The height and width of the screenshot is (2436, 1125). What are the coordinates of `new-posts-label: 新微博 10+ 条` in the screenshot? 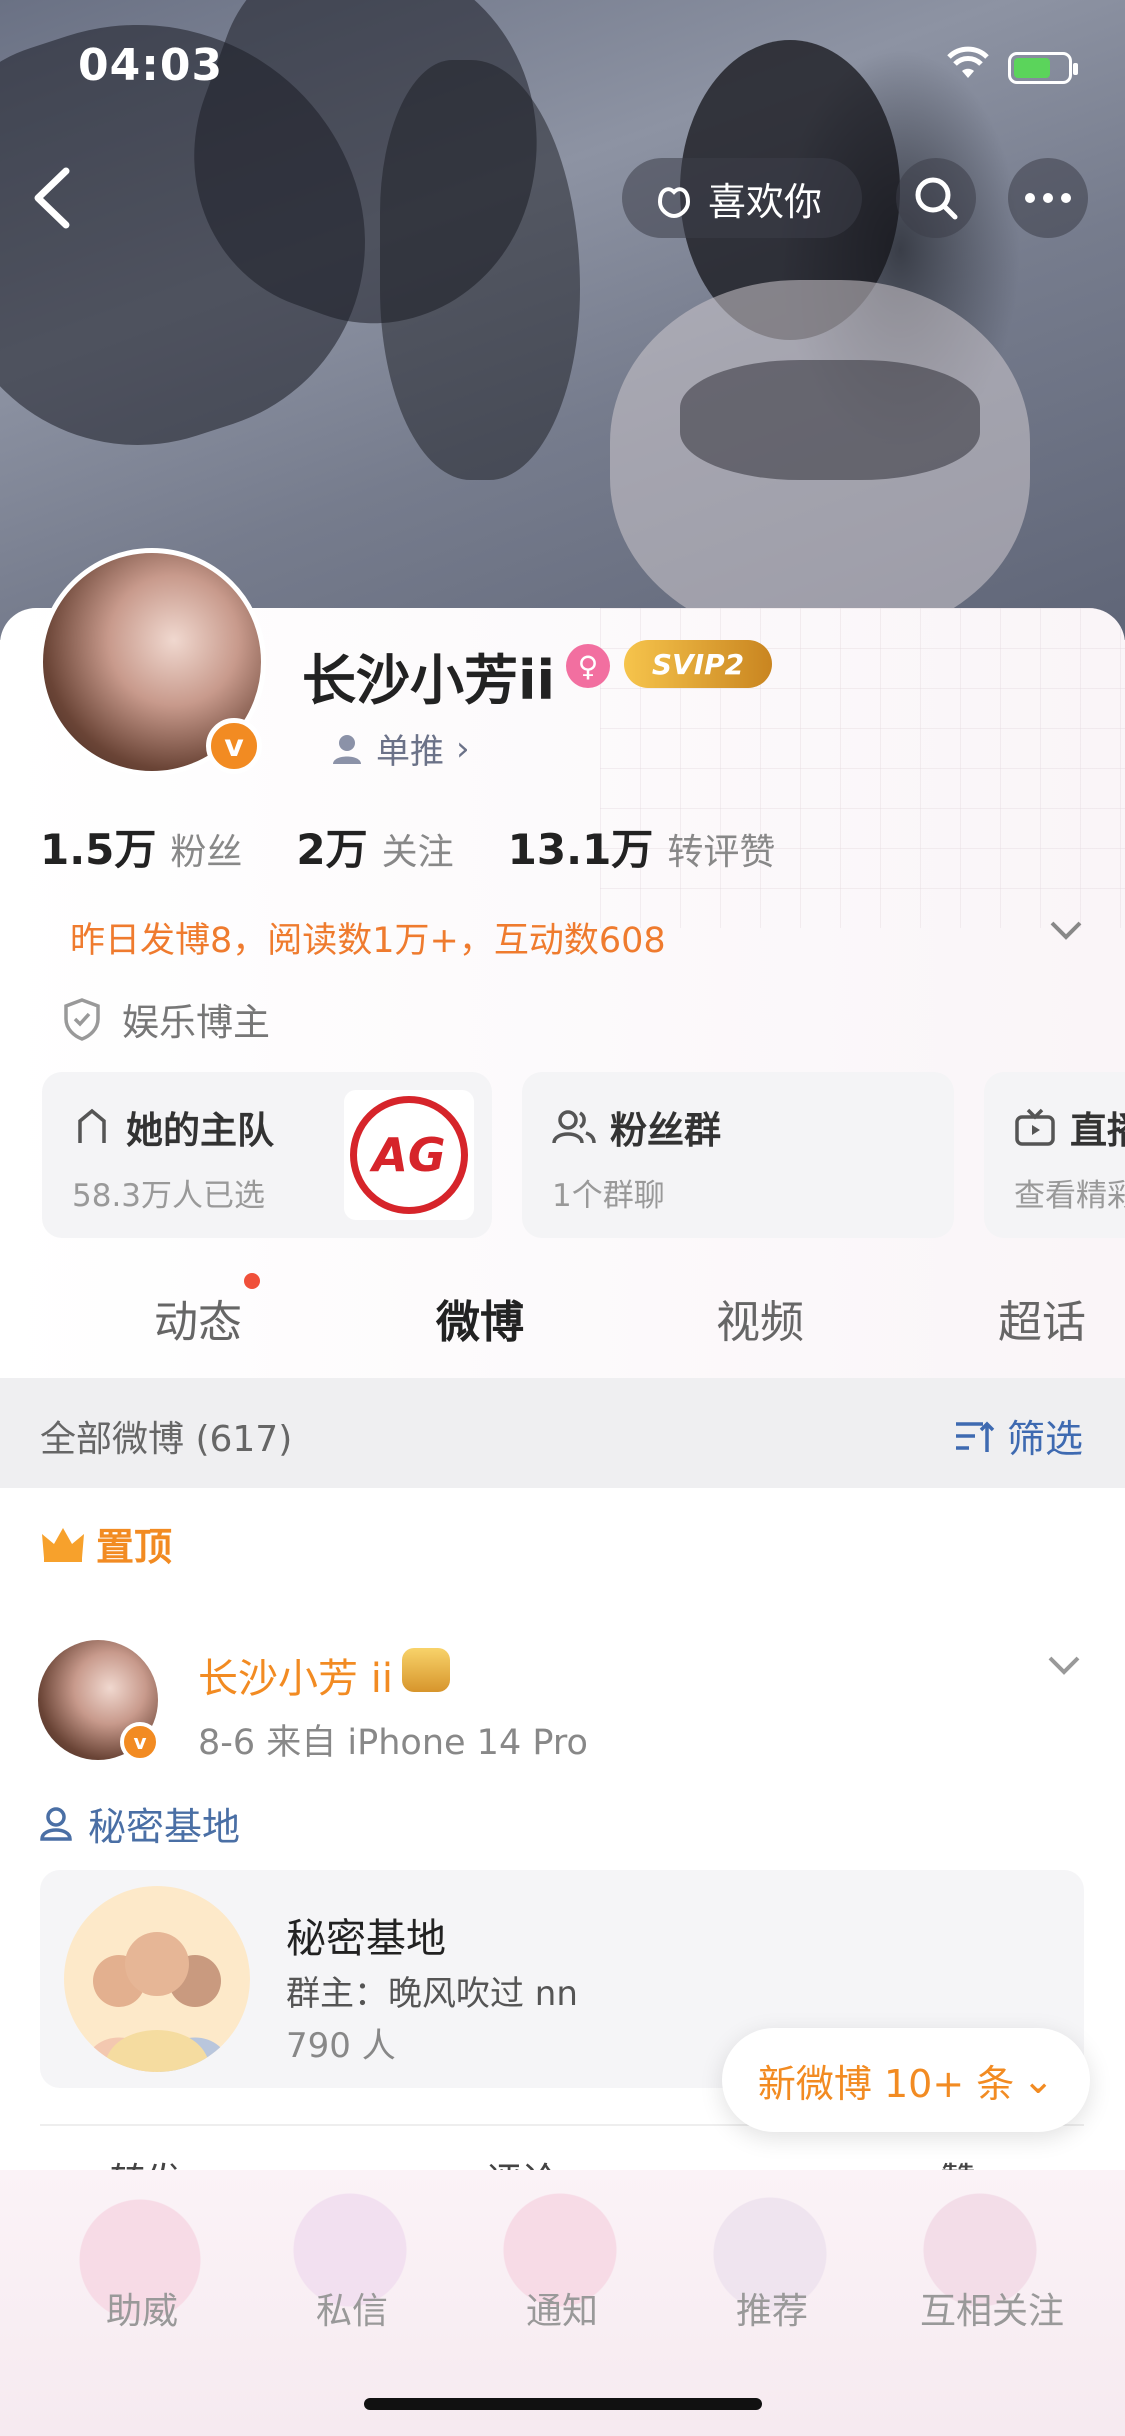 It's located at (886, 2083).